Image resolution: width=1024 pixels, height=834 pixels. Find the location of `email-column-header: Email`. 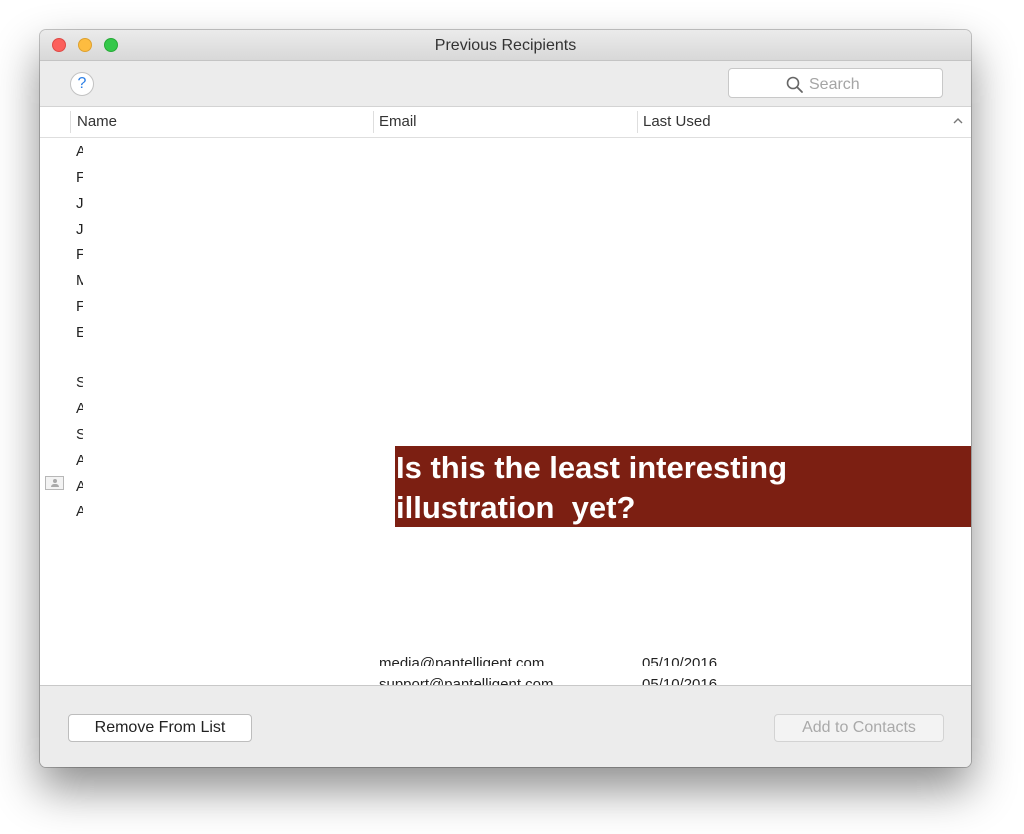

email-column-header: Email is located at coordinates (398, 121).